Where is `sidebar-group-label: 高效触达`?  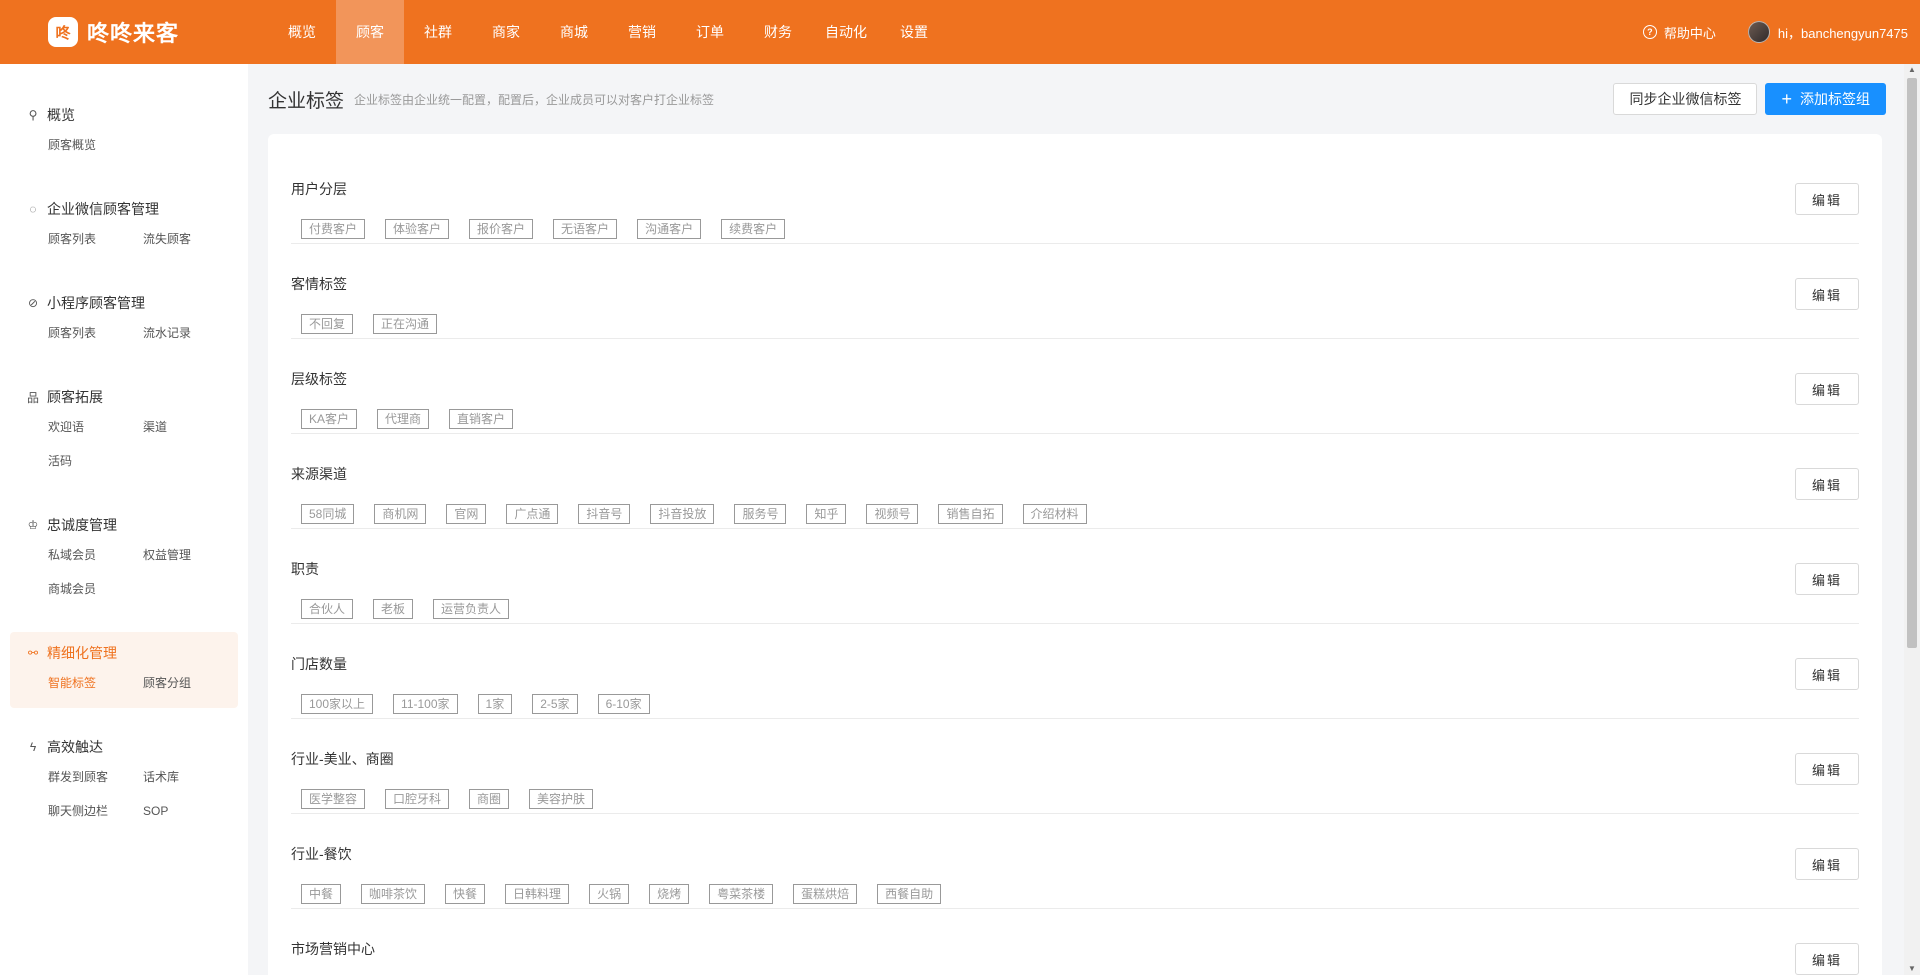
sidebar-group-label: 高效触达 is located at coordinates (75, 747).